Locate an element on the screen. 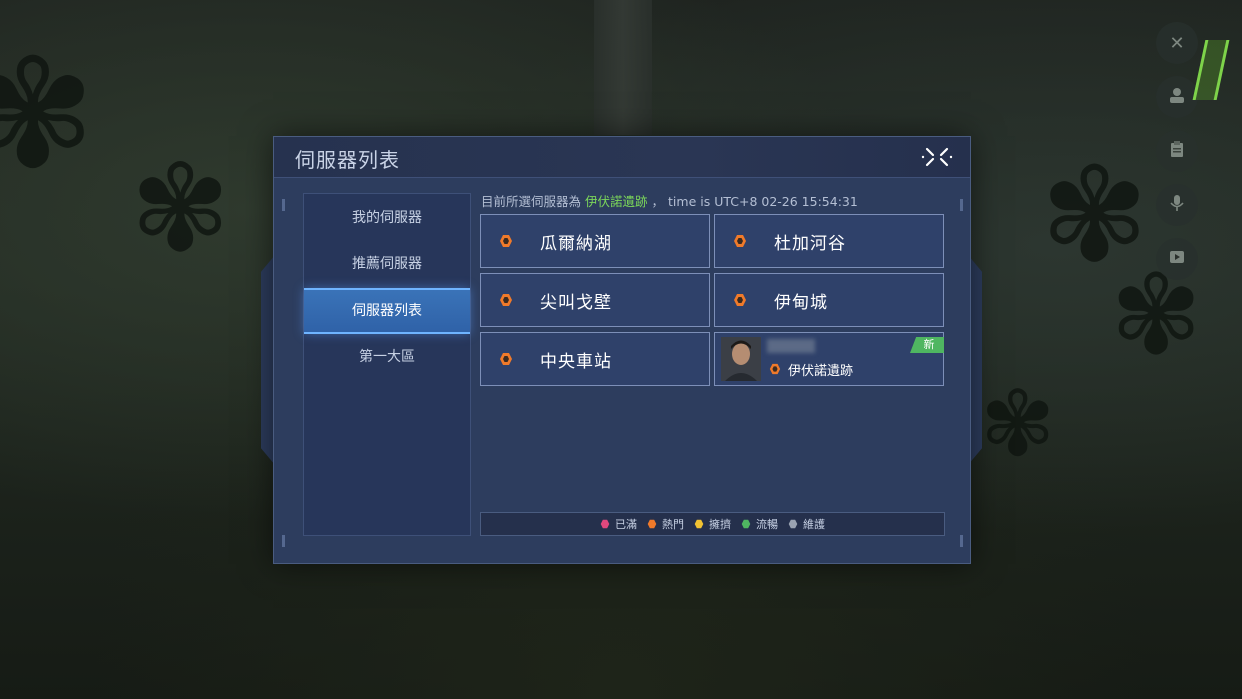 The height and width of the screenshot is (699, 1242). legend-item-hot: 熱門 is located at coordinates (665, 524).